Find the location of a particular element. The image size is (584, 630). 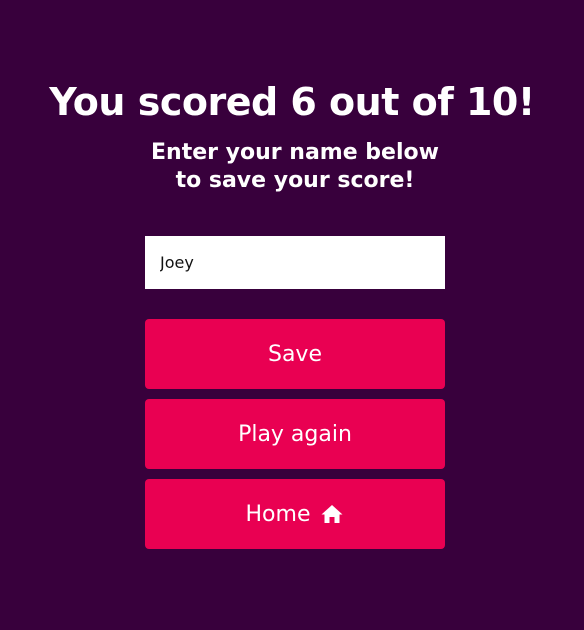

score-heading: You scored 6 out of 10! is located at coordinates (292, 102).